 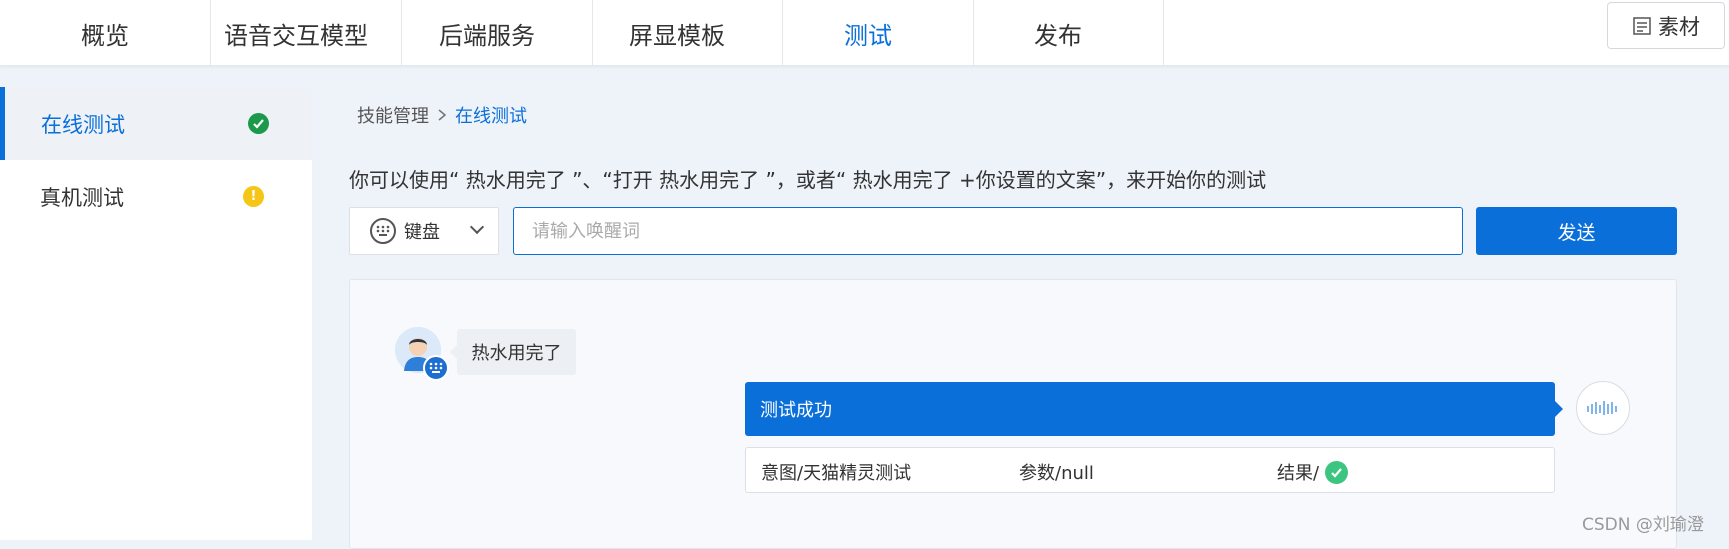 What do you see at coordinates (1643, 525) in the screenshot?
I see `watermark: CSDN @刘瑜澄` at bounding box center [1643, 525].